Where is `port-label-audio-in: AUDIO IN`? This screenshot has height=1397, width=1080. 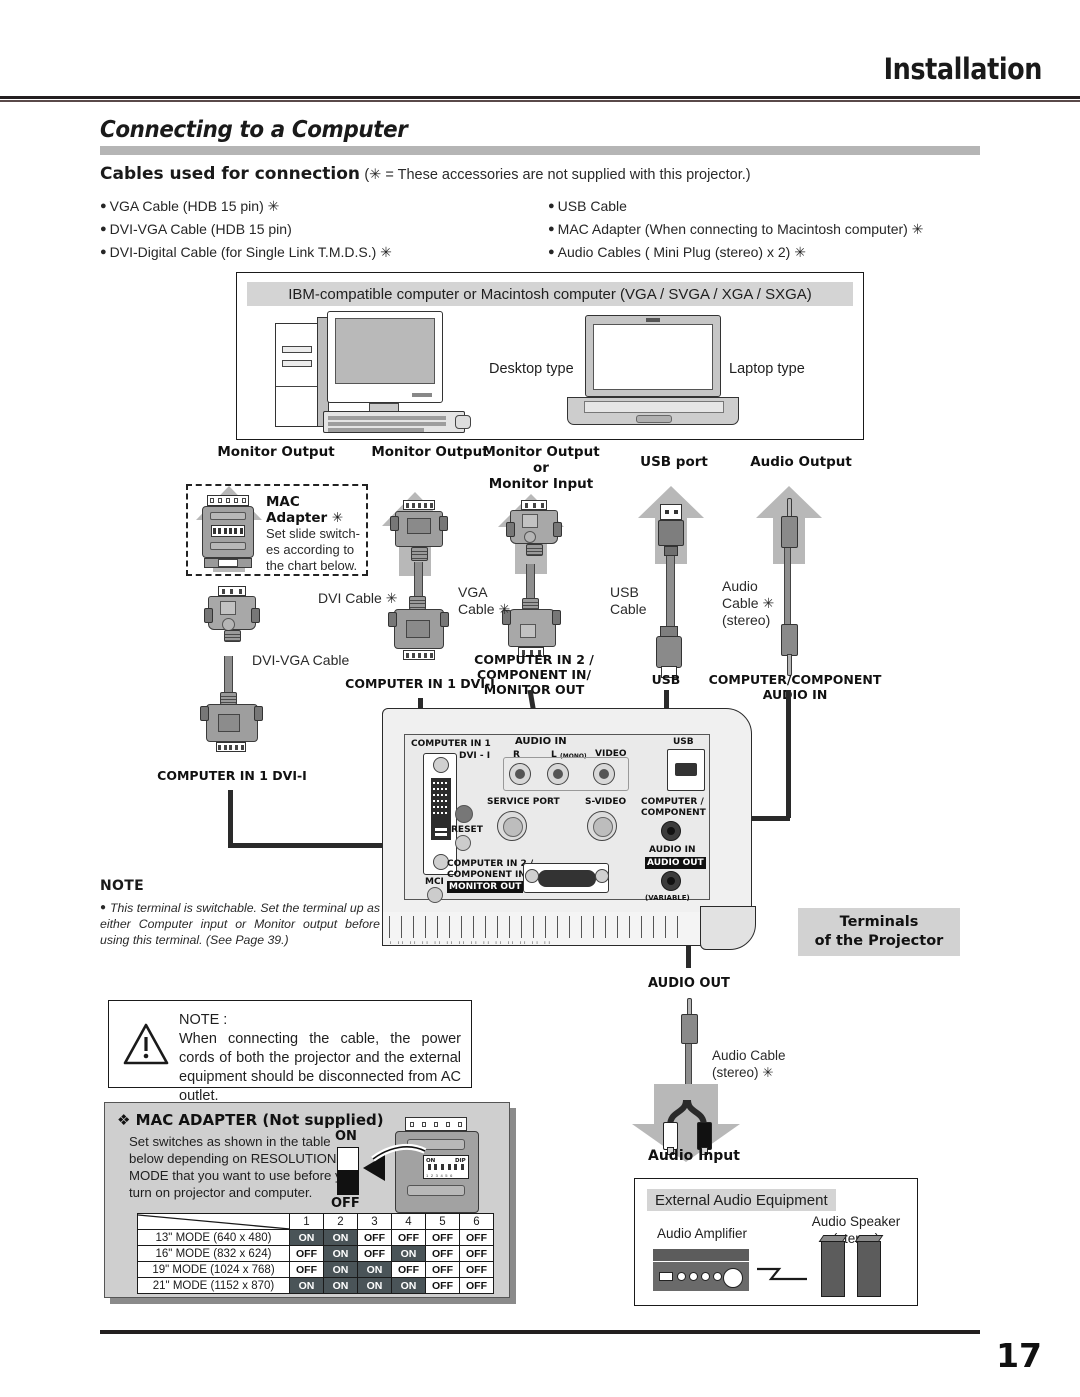
port-label-audio-in: AUDIO IN is located at coordinates (541, 741).